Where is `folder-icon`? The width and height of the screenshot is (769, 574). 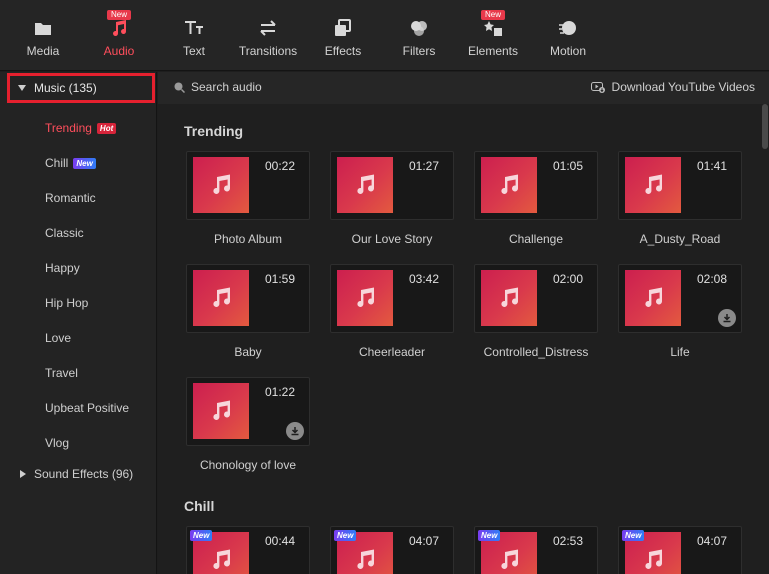 folder-icon is located at coordinates (43, 28).